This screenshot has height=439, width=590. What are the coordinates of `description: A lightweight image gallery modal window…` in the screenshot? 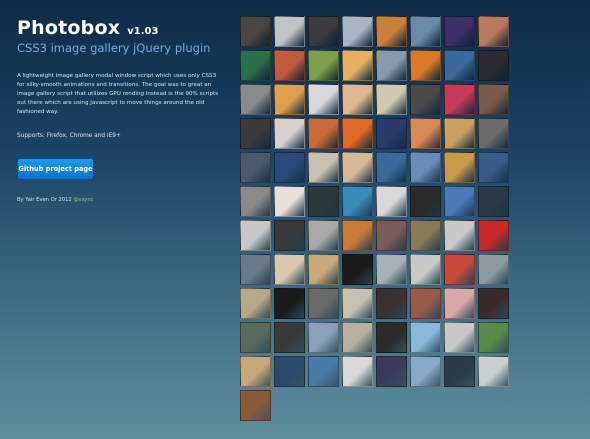 It's located at (118, 94).